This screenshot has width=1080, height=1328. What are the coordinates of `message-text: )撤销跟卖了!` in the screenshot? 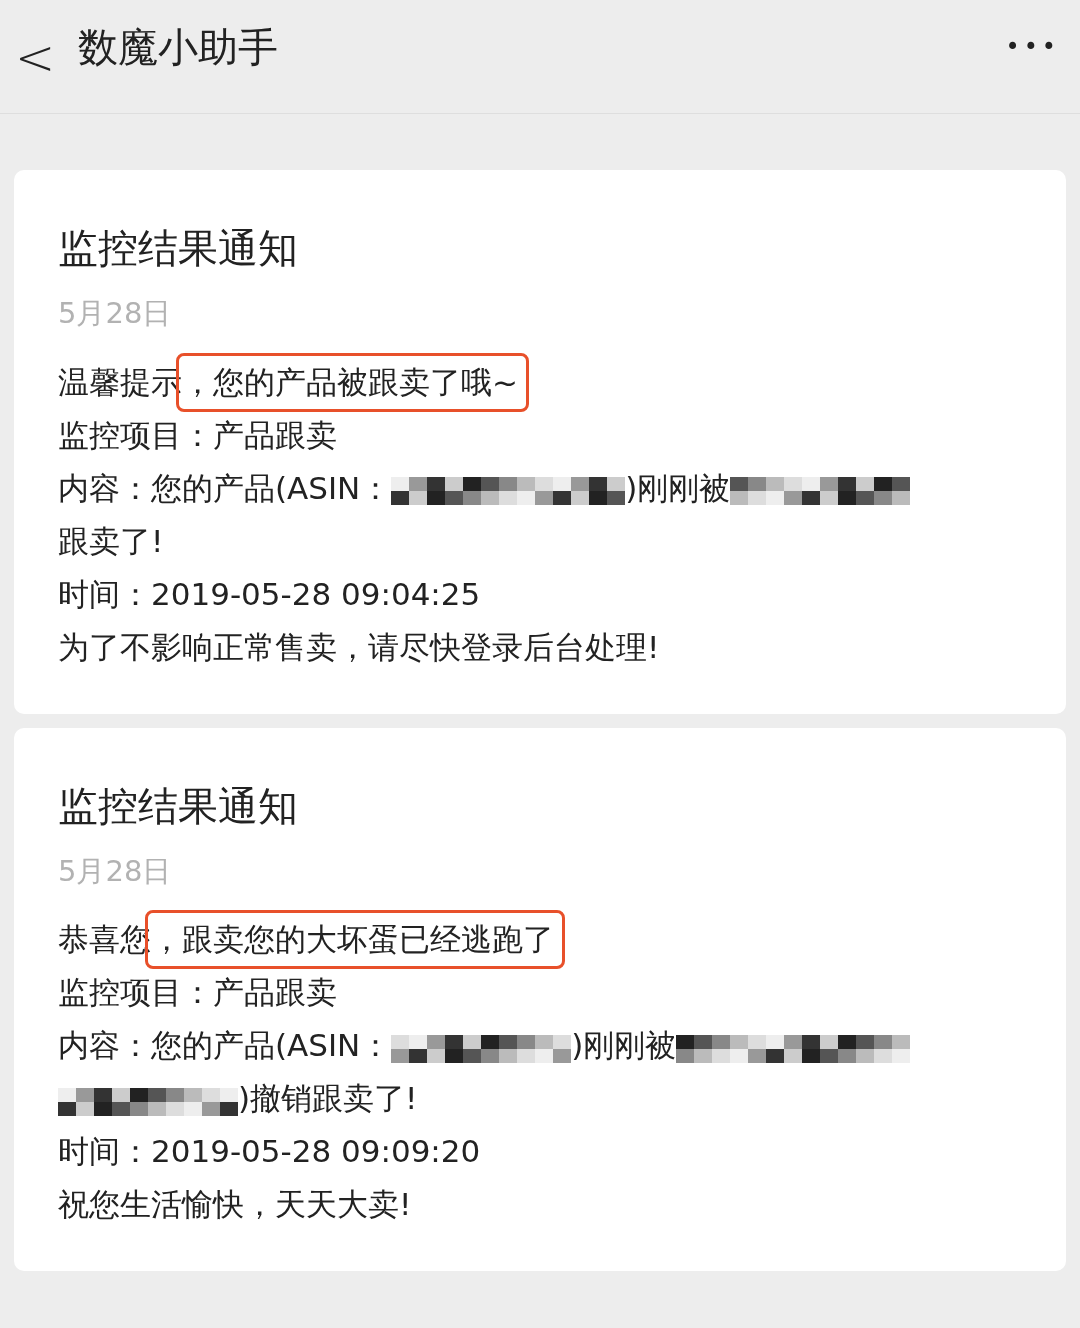 It's located at (328, 1098).